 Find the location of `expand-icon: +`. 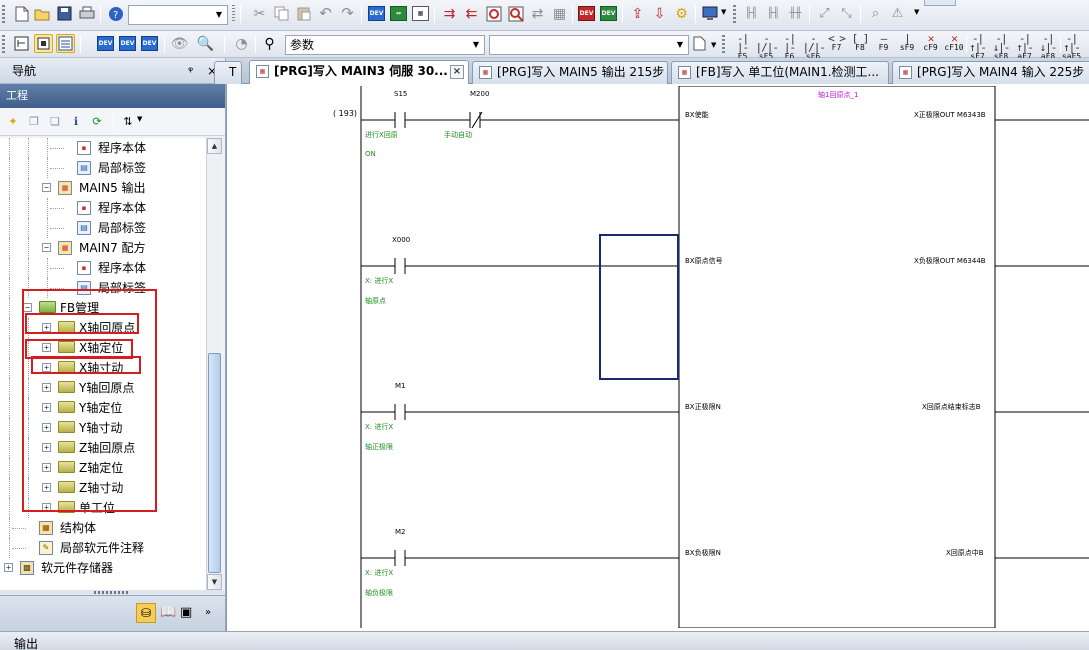

expand-icon: + is located at coordinates (8, 567).